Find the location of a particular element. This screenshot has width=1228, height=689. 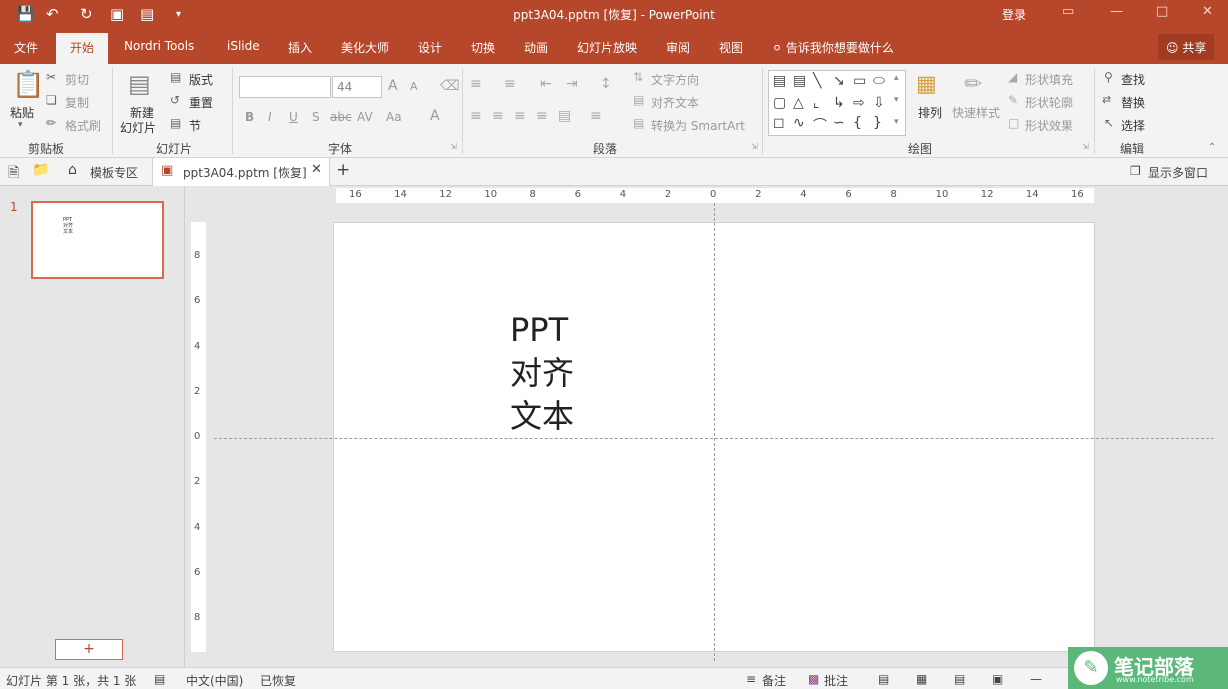

slide-sorter-icon: ▦ is located at coordinates (921, 679).